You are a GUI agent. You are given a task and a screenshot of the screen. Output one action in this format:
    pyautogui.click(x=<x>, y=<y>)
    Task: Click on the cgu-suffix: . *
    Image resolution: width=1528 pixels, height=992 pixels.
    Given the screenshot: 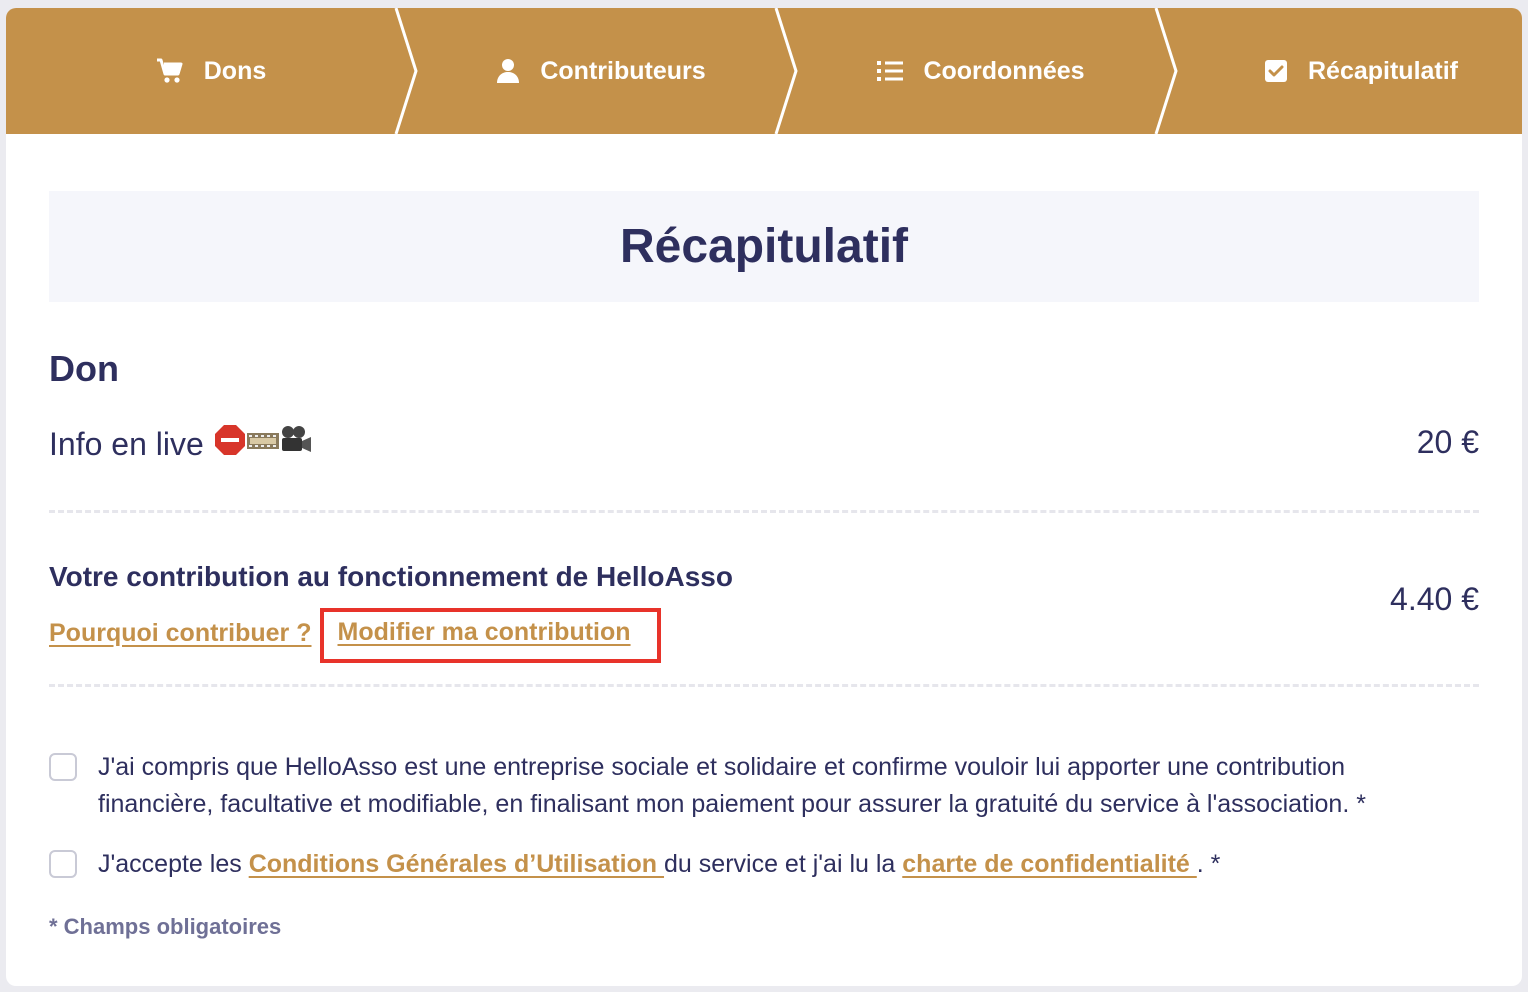 What is the action you would take?
    pyautogui.click(x=1208, y=864)
    